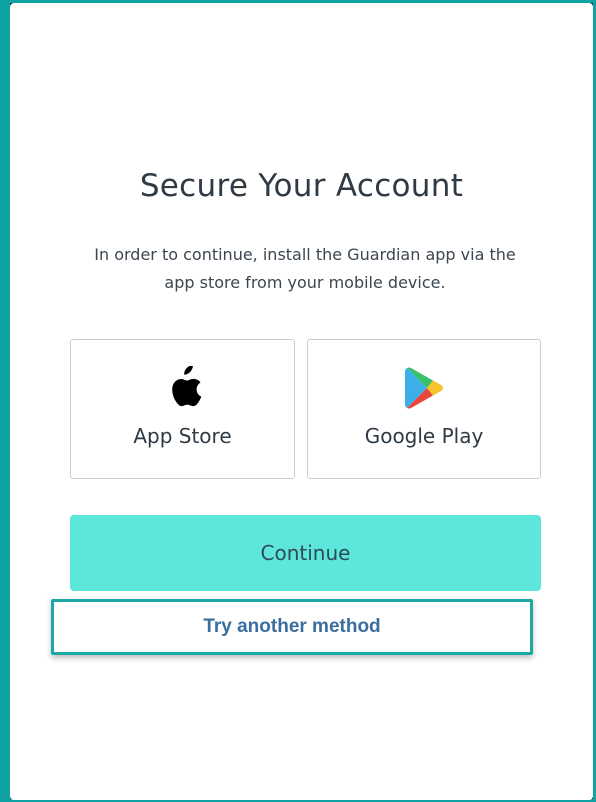 The height and width of the screenshot is (802, 596). What do you see at coordinates (424, 436) in the screenshot?
I see `google-play-label: Google Play` at bounding box center [424, 436].